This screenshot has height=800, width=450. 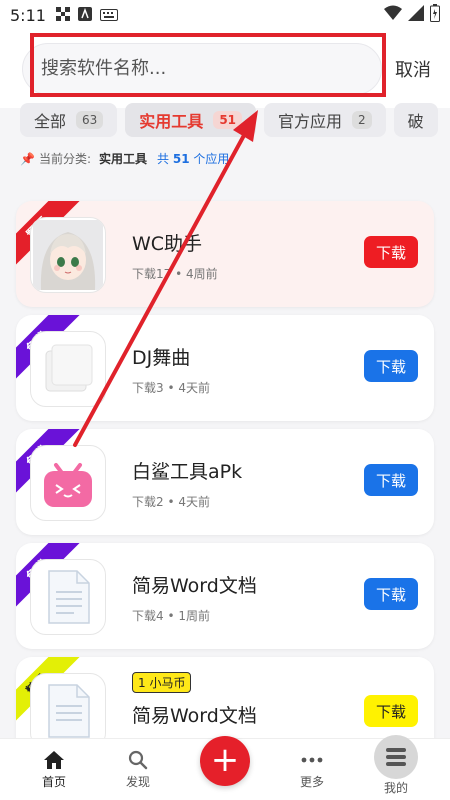 What do you see at coordinates (162, 682) in the screenshot?
I see `price-tag: 1 小马币` at bounding box center [162, 682].